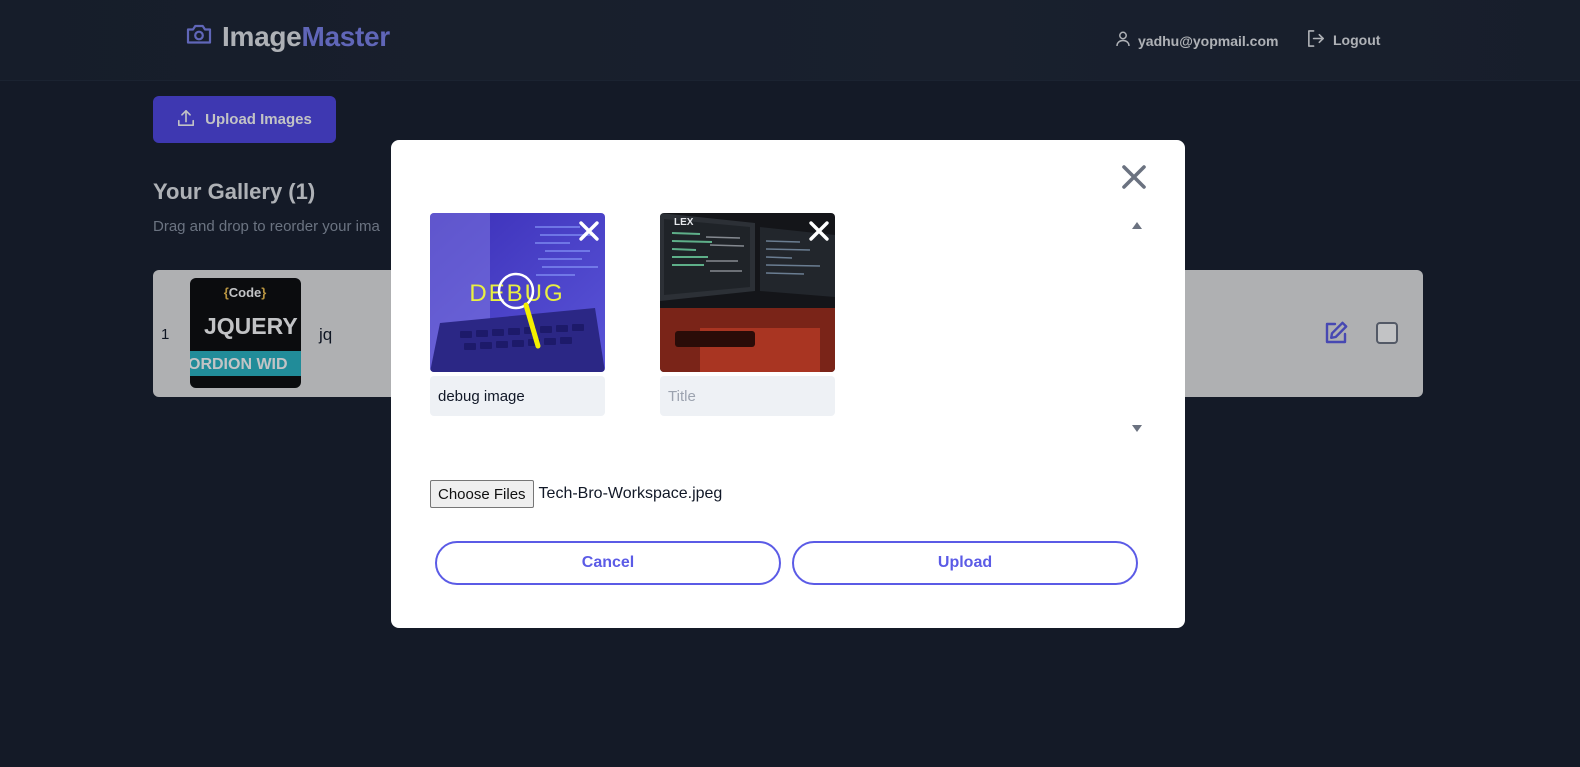 This screenshot has width=1580, height=767. Describe the element at coordinates (482, 494) in the screenshot. I see `choose-files-button: Choose Files` at that location.